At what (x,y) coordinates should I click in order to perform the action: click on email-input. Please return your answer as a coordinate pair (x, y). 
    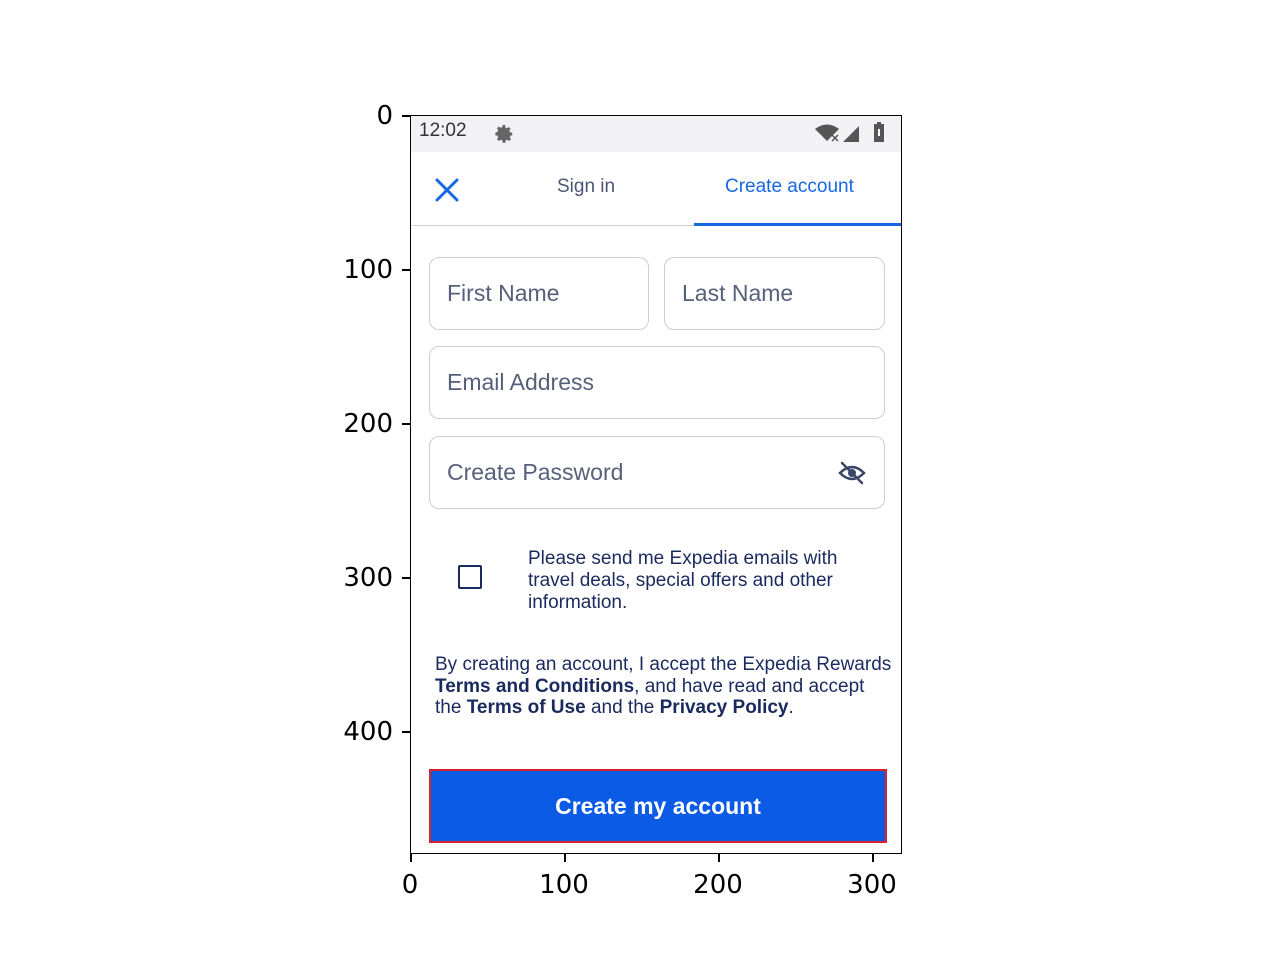
    Looking at the image, I should click on (657, 382).